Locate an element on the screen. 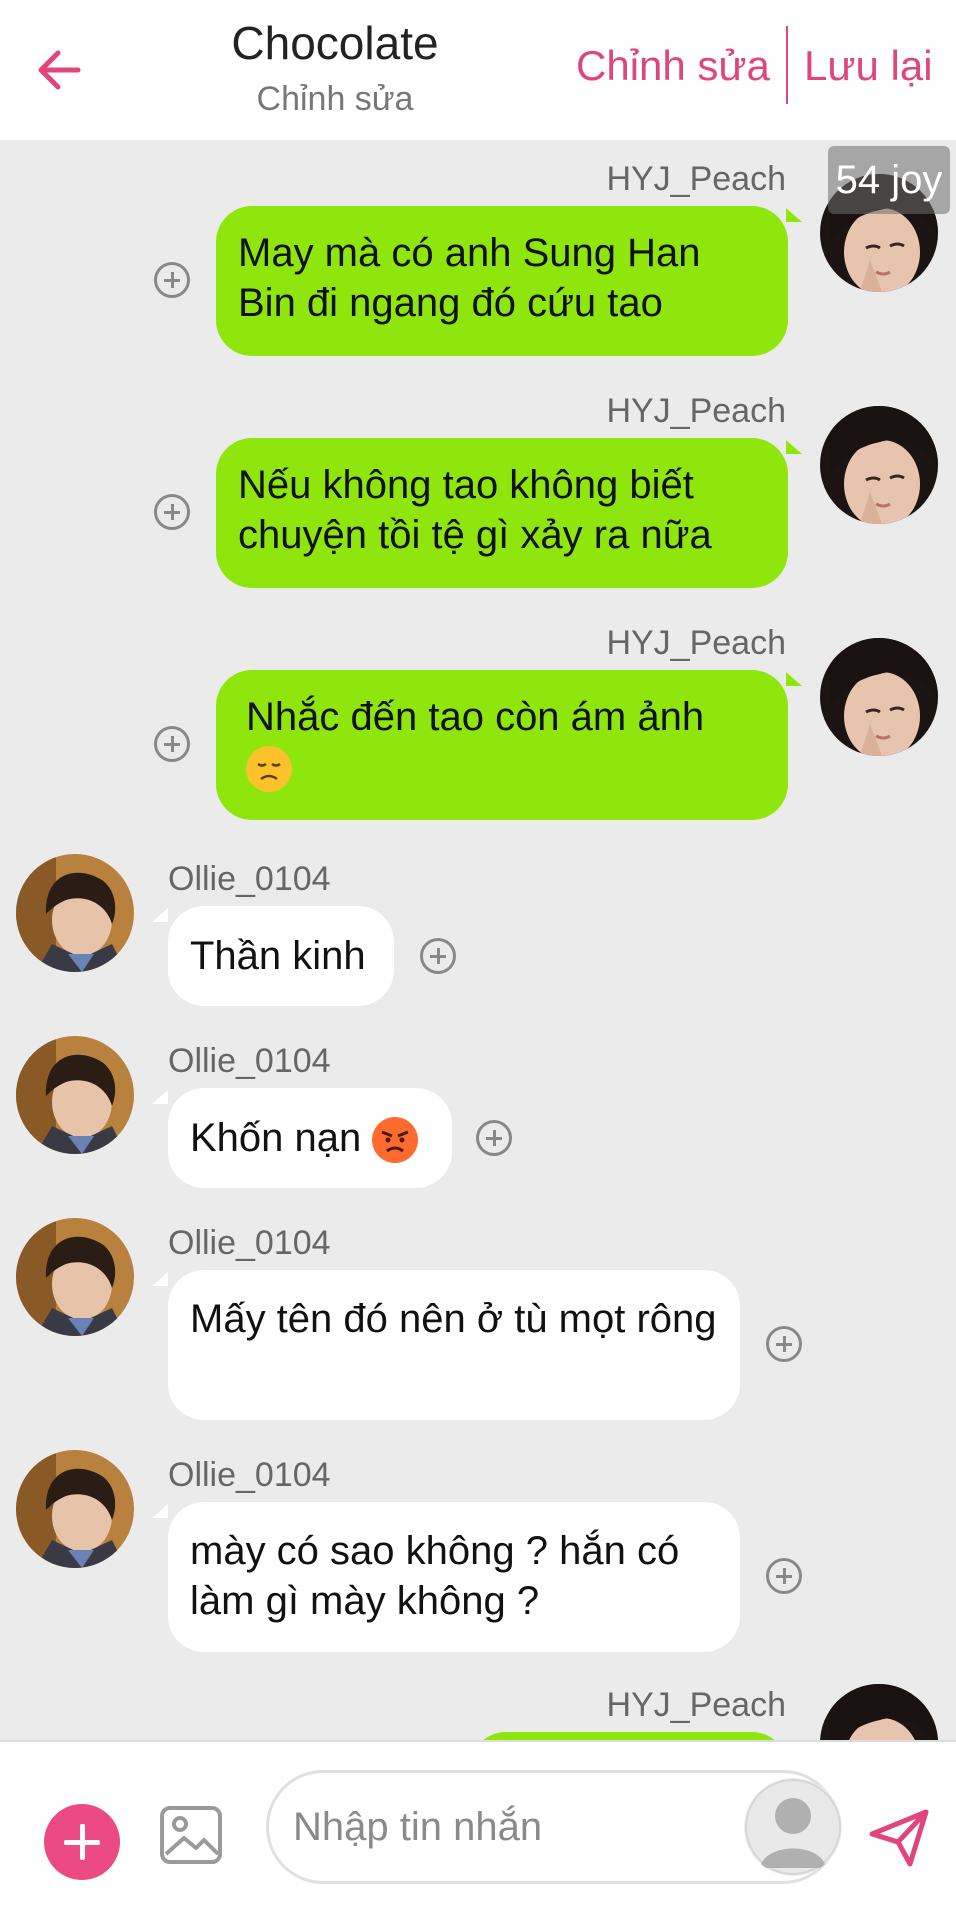 Image resolution: width=956 pixels, height=1920 pixels. composer-bar is located at coordinates (478, 1830).